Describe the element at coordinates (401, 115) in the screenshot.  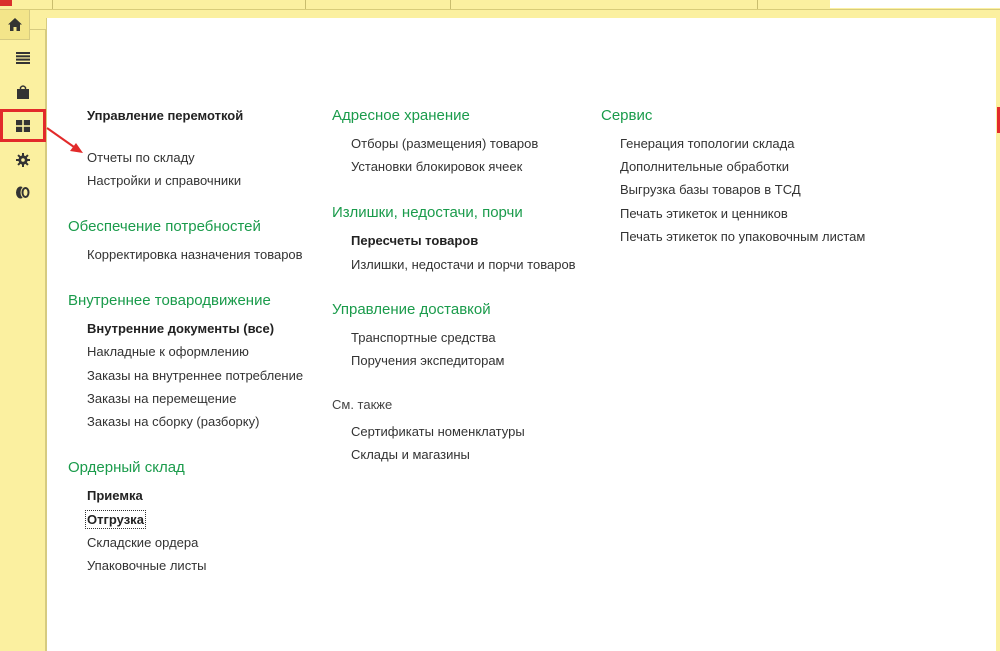
I see `group-title-address-storage: Адресное хранение` at that location.